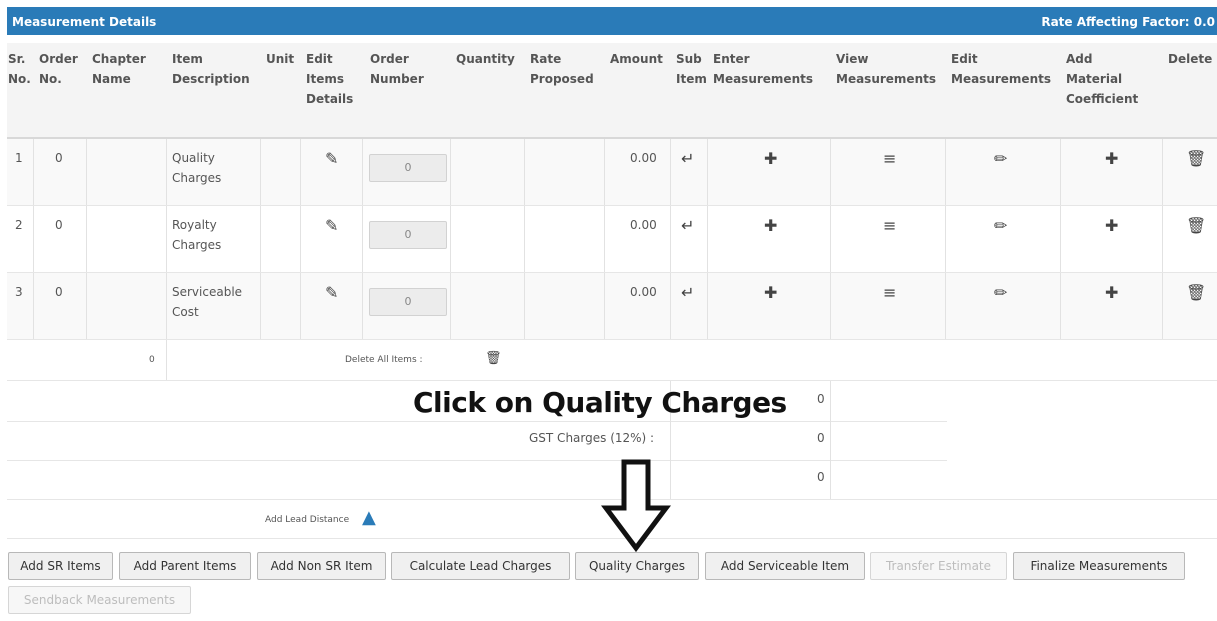  I want to click on add-serviceable-item-button: Add Serviceable Item, so click(785, 566).